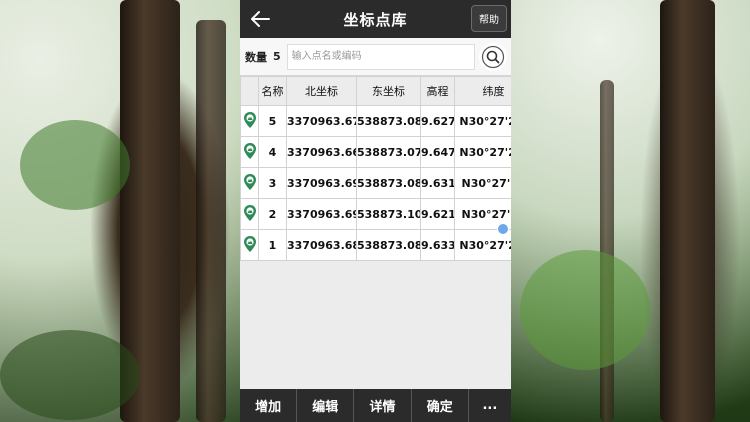 This screenshot has height=422, width=750. I want to click on column-header-elevation: 高程, so click(437, 91).